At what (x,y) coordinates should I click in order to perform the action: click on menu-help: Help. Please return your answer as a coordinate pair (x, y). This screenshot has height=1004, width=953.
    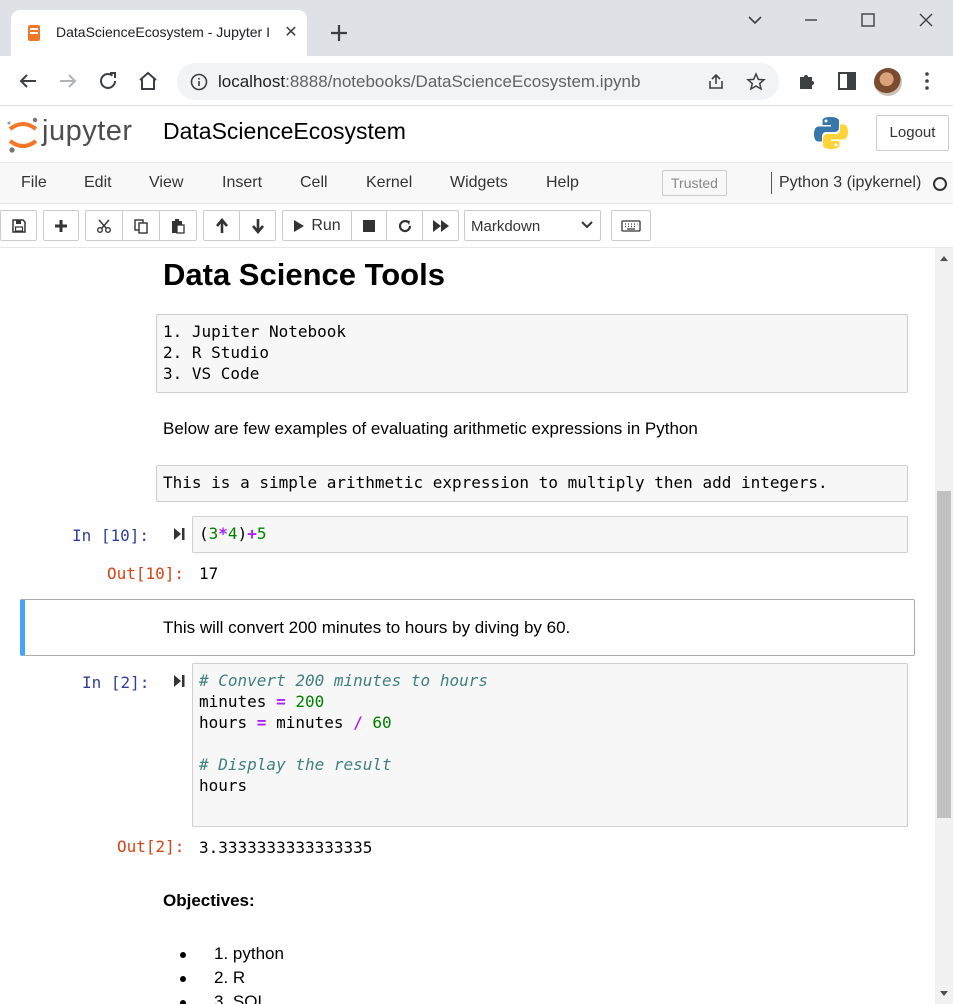
    Looking at the image, I should click on (562, 183).